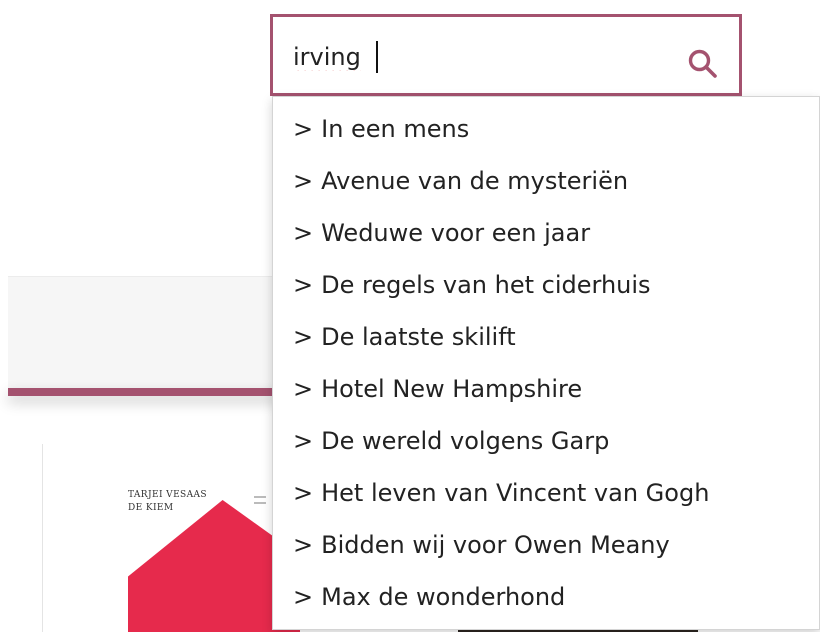  I want to click on suggestion-item: > Max de wonderhond, so click(429, 597).